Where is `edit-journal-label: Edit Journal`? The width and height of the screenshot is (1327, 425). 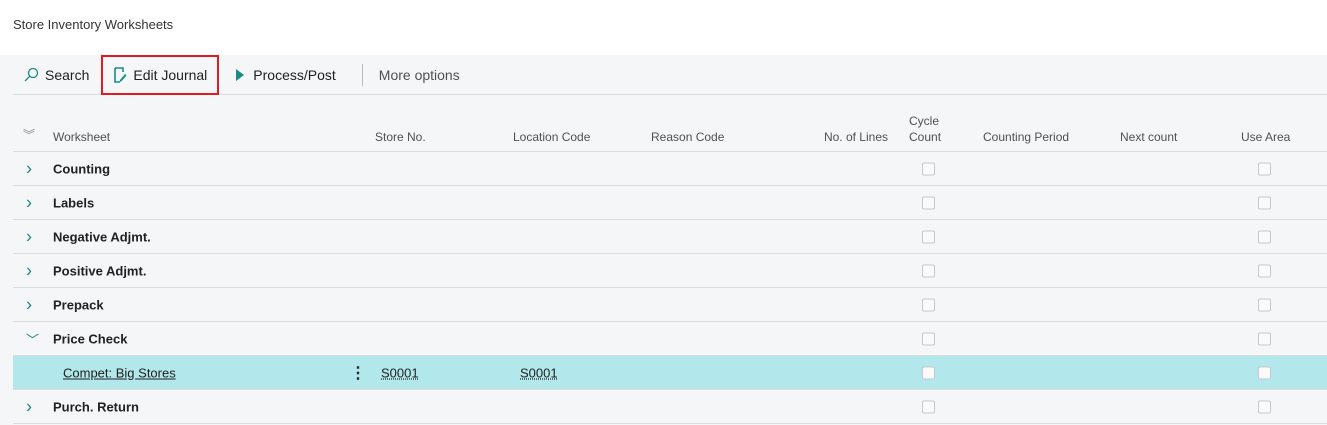 edit-journal-label: Edit Journal is located at coordinates (170, 74).